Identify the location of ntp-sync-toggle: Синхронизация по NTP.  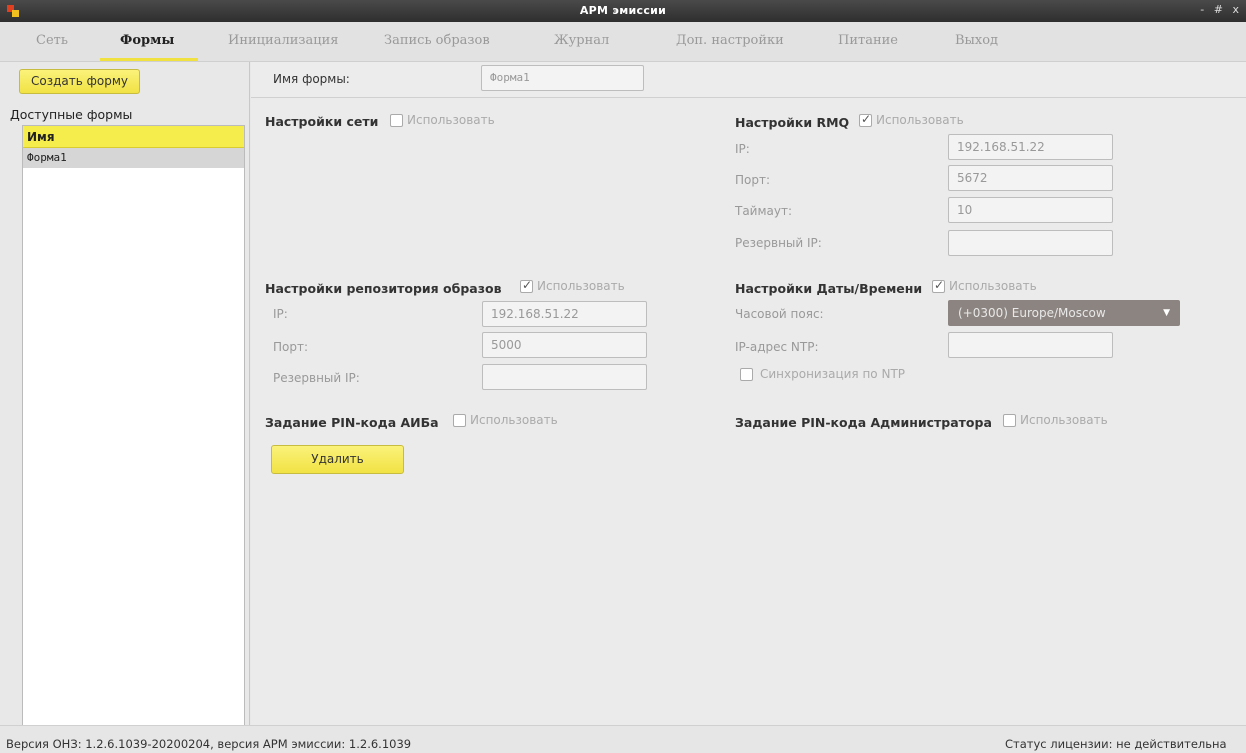
(822, 374).